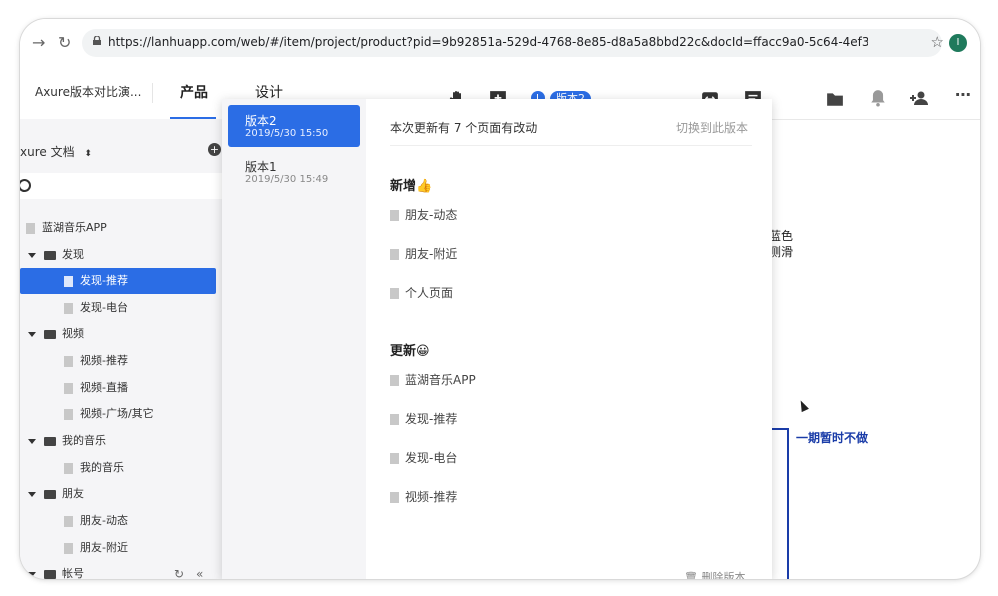 This screenshot has width=998, height=596. I want to click on divider, so click(571, 145).